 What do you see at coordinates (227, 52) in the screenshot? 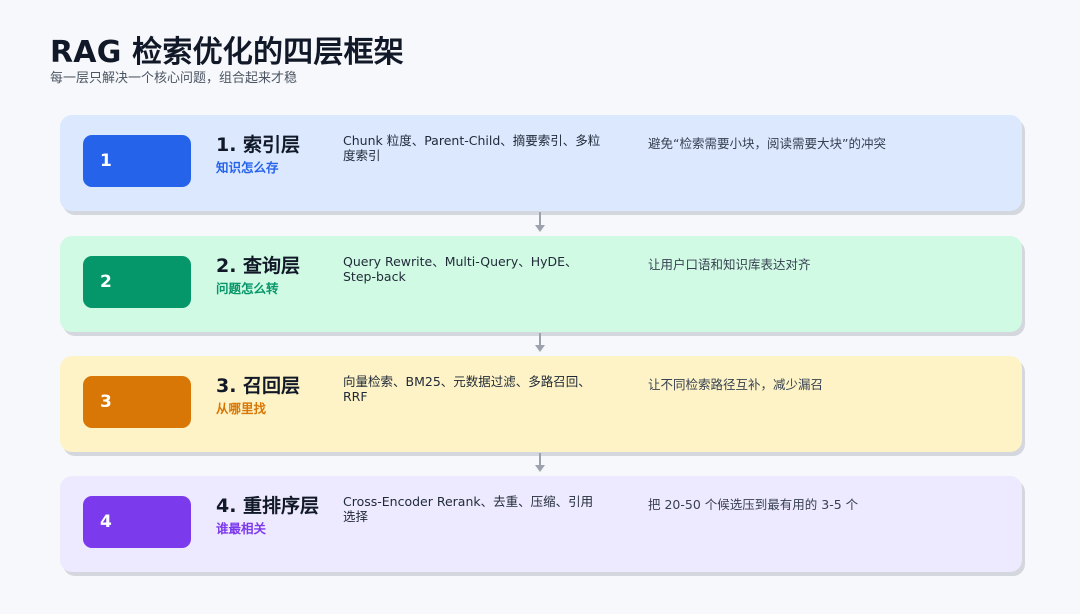
I see `page-title: RAG 检索优化的四层框架` at bounding box center [227, 52].